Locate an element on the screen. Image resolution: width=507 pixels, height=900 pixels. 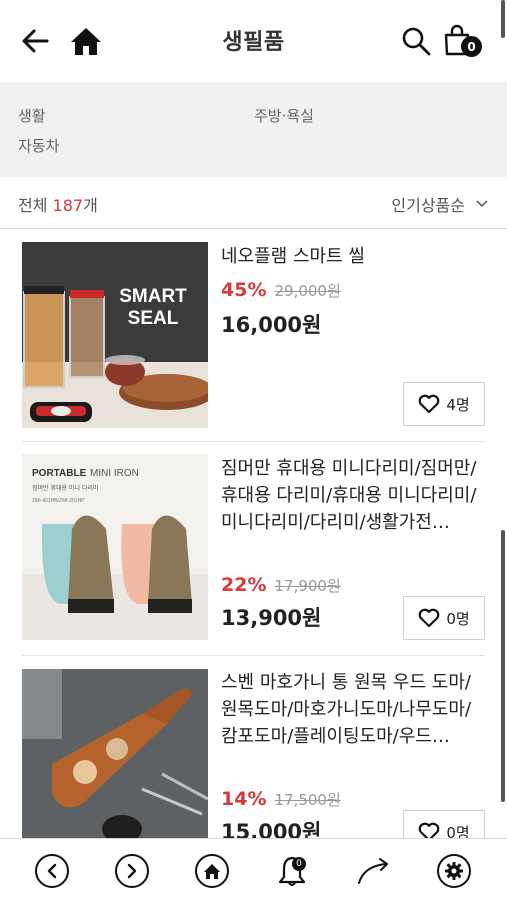
price-row: 45% 29,000원 is located at coordinates (281, 290).